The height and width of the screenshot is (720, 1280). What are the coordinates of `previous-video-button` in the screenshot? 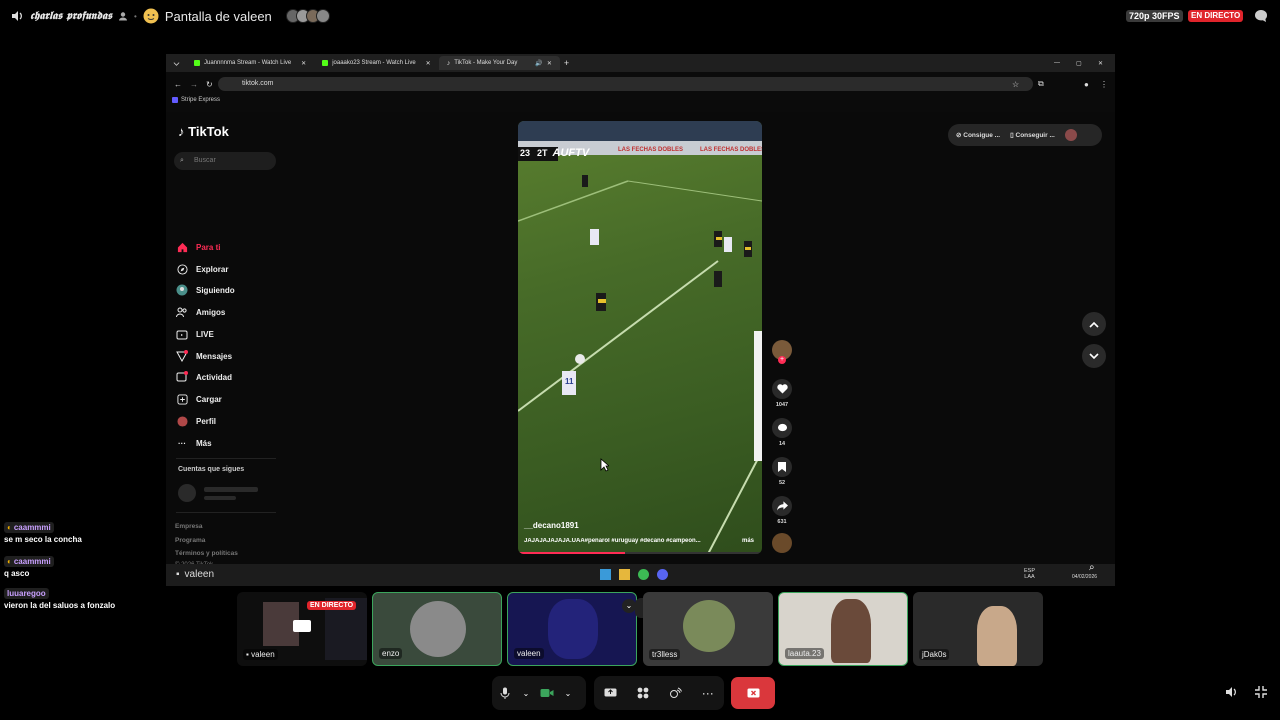 It's located at (1094, 324).